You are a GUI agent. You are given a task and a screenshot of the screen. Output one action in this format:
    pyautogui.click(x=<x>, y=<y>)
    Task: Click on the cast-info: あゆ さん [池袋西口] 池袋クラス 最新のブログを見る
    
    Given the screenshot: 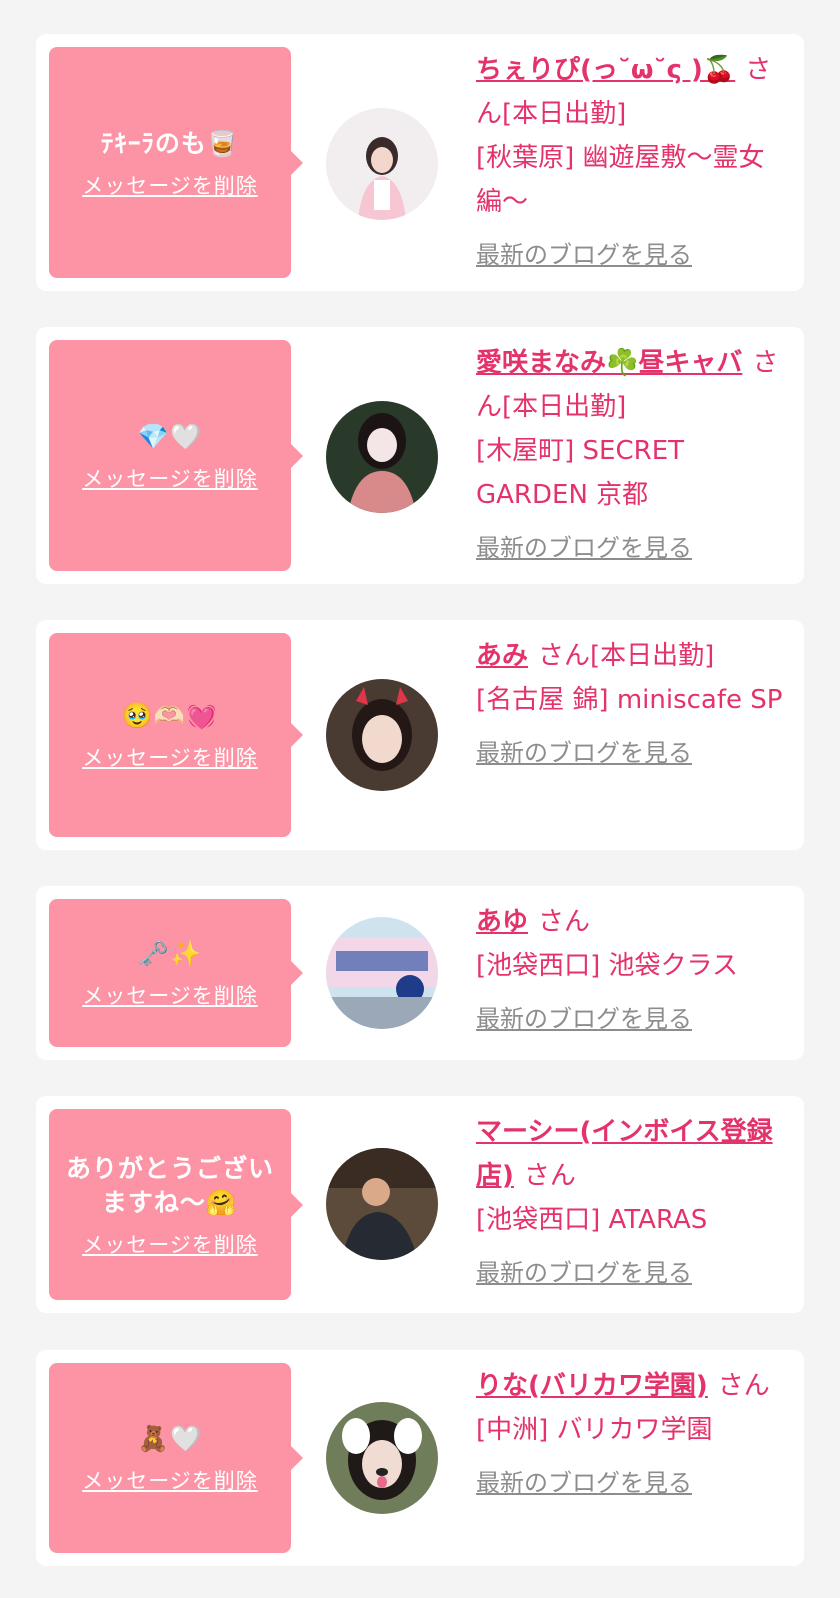 What is the action you would take?
    pyautogui.click(x=633, y=970)
    